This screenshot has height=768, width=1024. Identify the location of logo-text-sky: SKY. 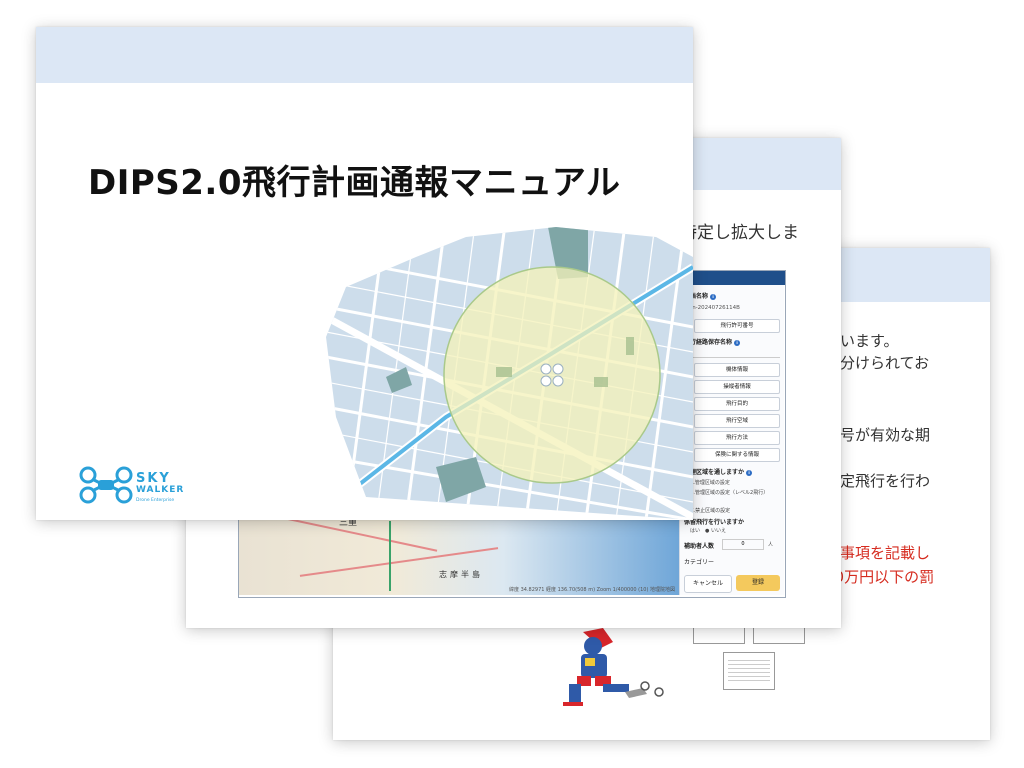
(153, 478).